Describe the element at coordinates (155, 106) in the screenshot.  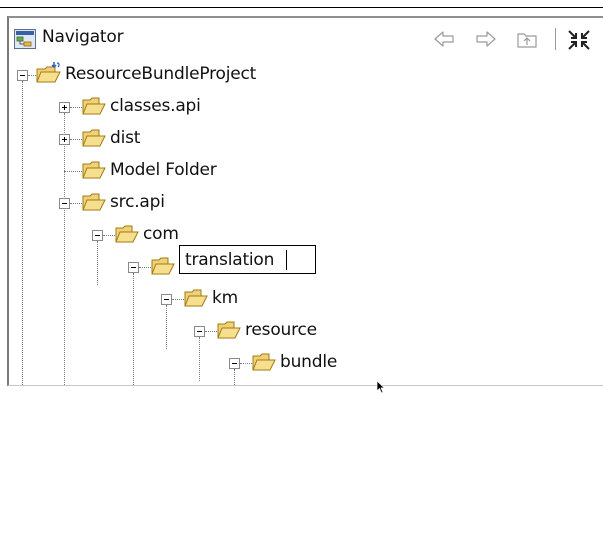
I see `tree-item-classes-api: classes.api` at that location.